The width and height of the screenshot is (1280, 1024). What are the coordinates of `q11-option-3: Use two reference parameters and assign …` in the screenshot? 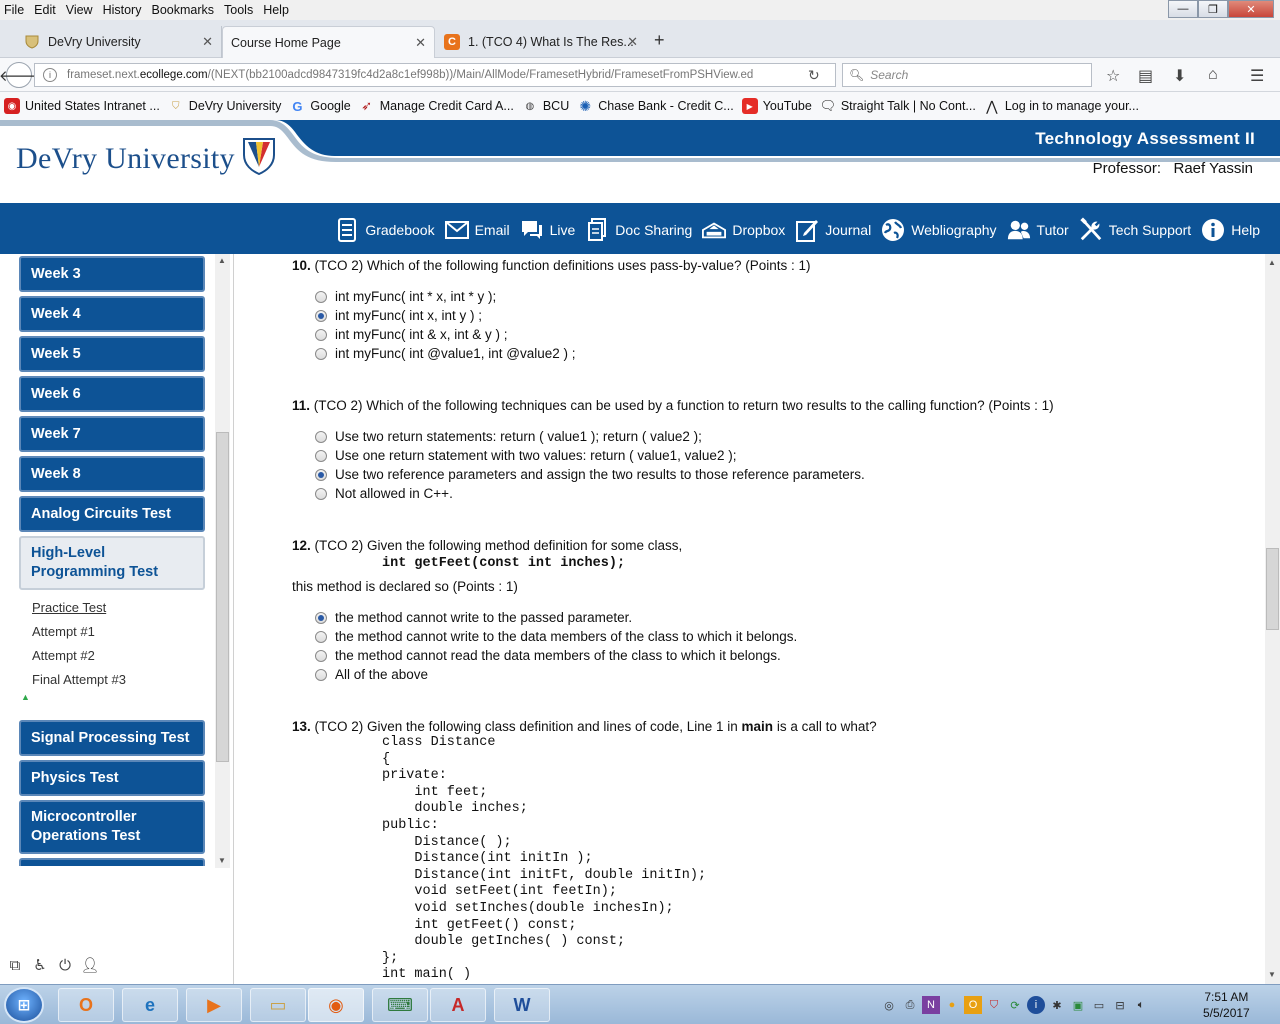 It's located at (590, 474).